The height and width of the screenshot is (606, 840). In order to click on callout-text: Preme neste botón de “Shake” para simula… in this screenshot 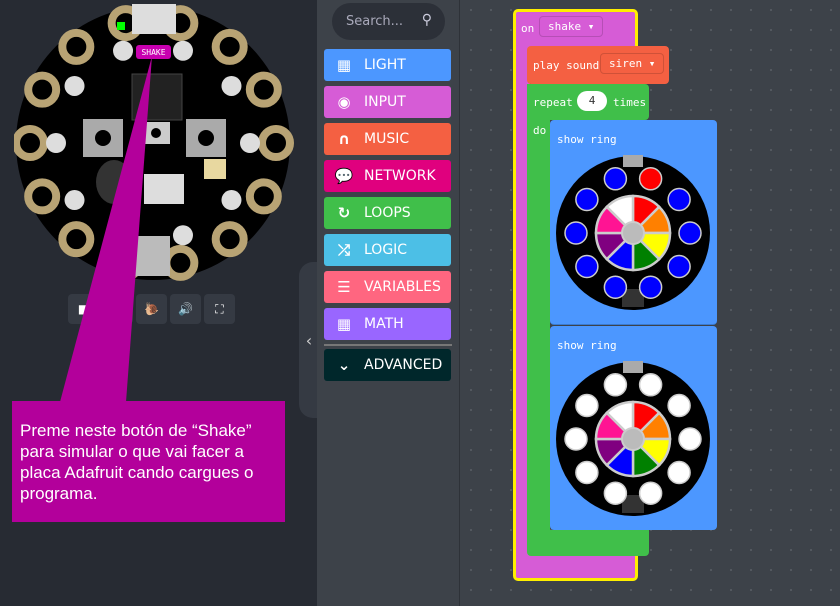, I will do `click(137, 462)`.